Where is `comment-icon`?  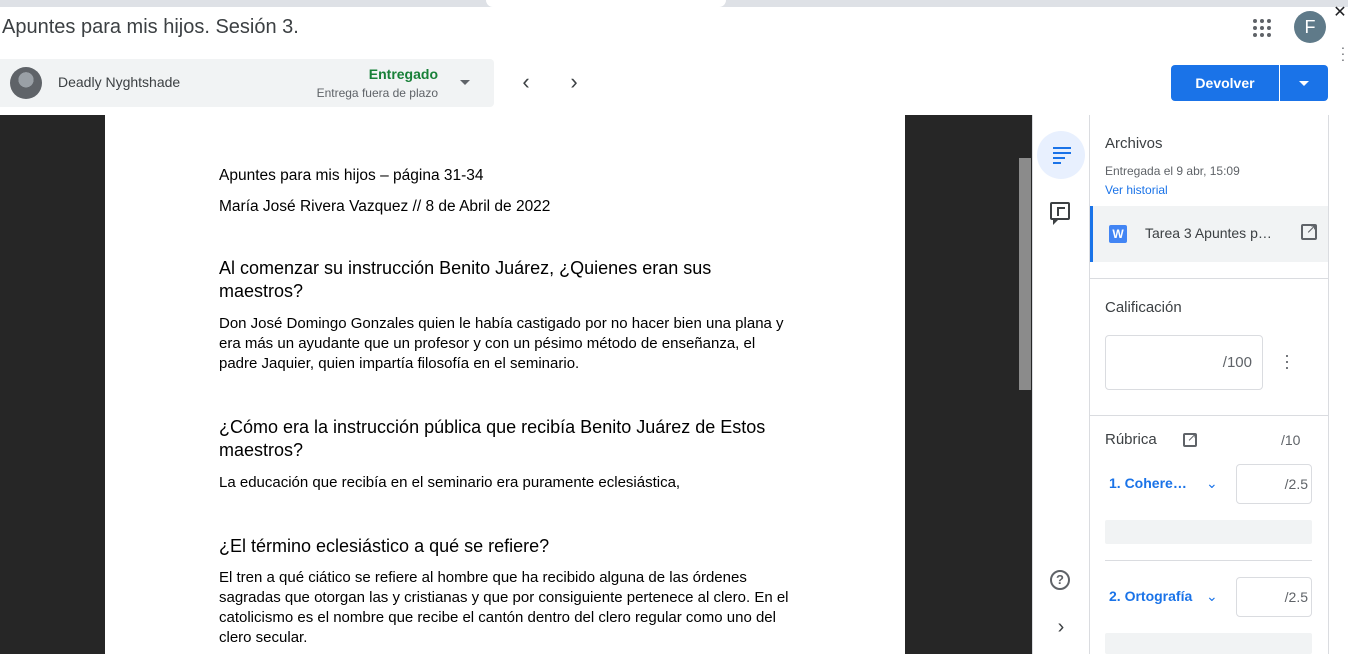
comment-icon is located at coordinates (1060, 213).